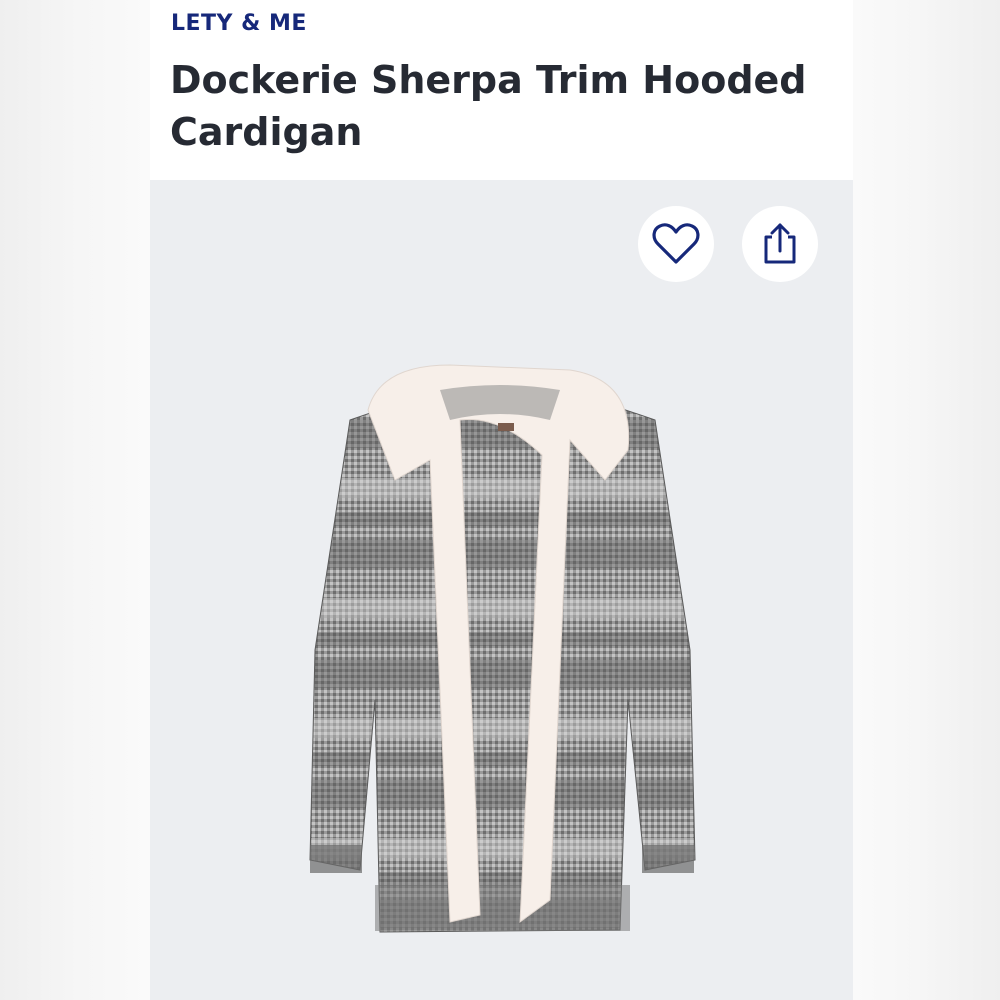 The width and height of the screenshot is (1000, 1000). What do you see at coordinates (239, 23) in the screenshot?
I see `brand-name: LETY & ME` at bounding box center [239, 23].